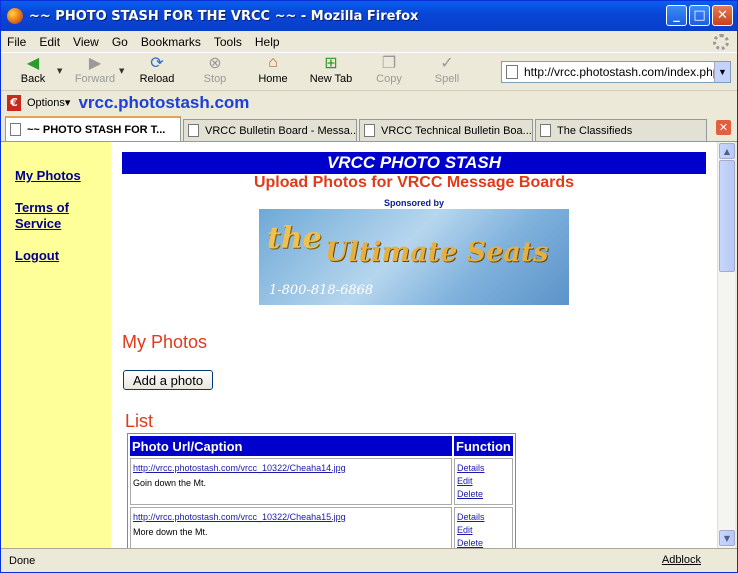 Image resolution: width=738 pixels, height=573 pixels. I want to click on url-history-dropdown-icon: ▼, so click(722, 72).